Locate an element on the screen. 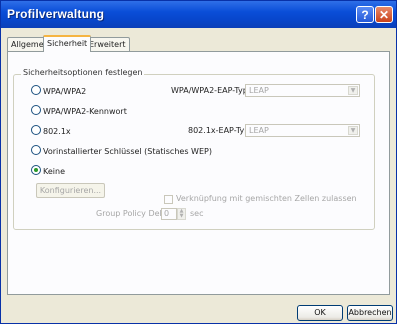  wpa-eap-type-label: WPA/WPA2-EAP-Typ: is located at coordinates (211, 90).